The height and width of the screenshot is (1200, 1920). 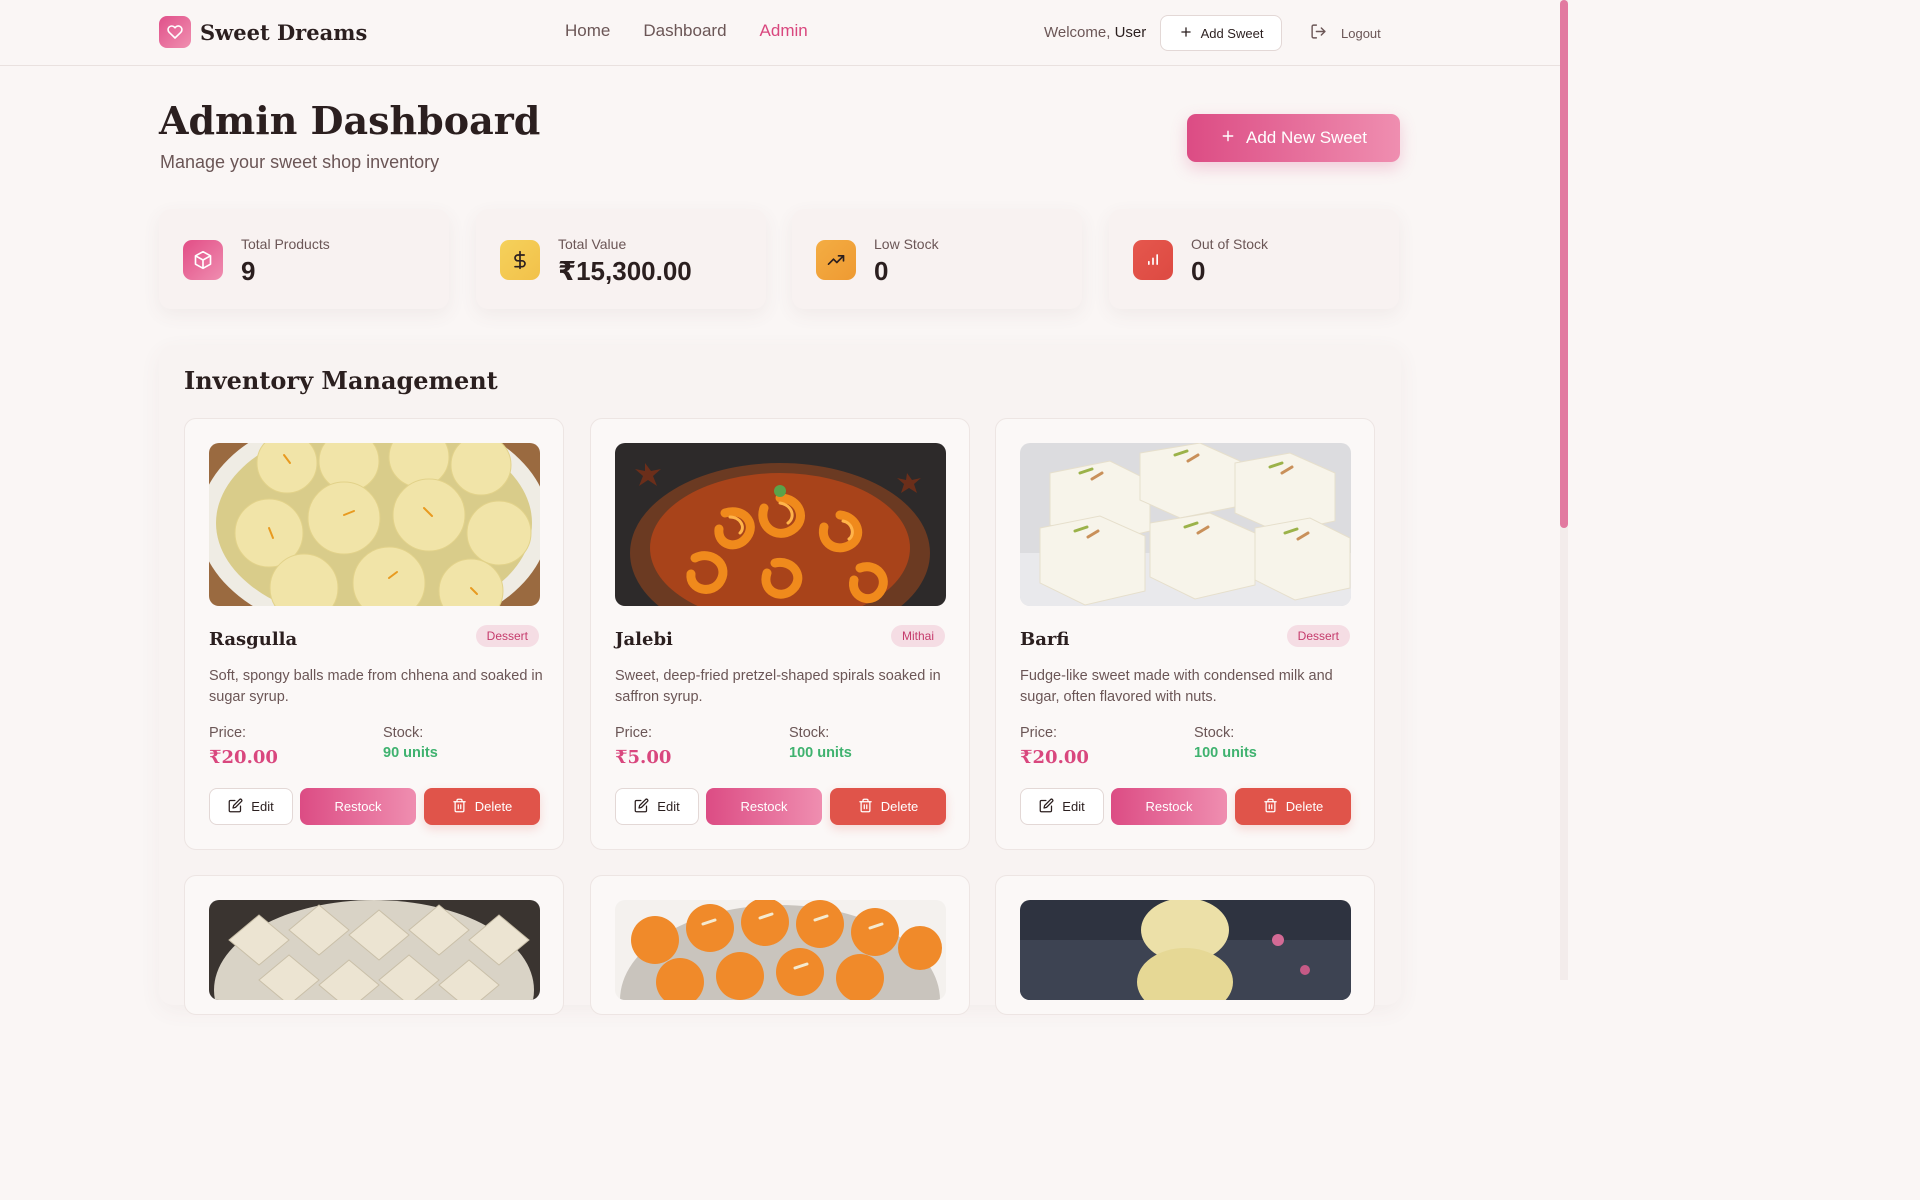 I want to click on add-sweet-button: Add Sweet, so click(x=1221, y=33).